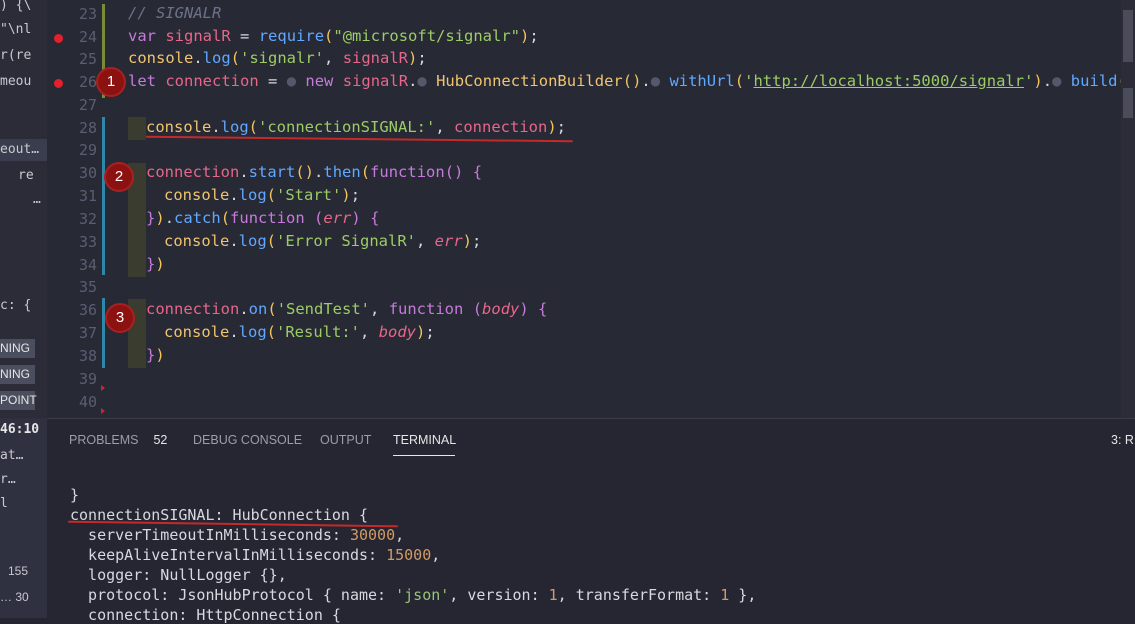  What do you see at coordinates (26, 175) in the screenshot?
I see `snippet-text: re` at bounding box center [26, 175].